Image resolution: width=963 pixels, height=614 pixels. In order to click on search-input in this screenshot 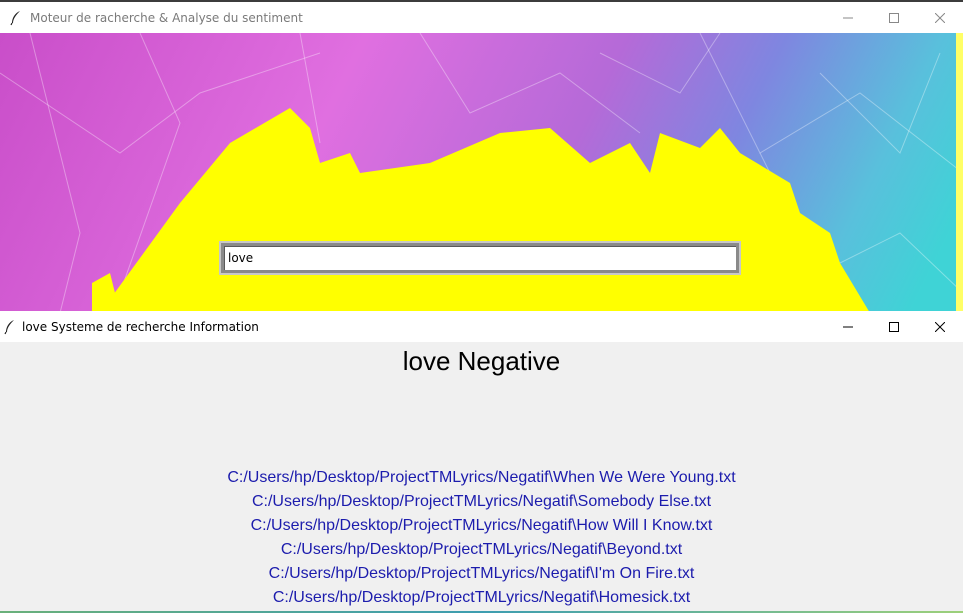, I will do `click(480, 258)`.